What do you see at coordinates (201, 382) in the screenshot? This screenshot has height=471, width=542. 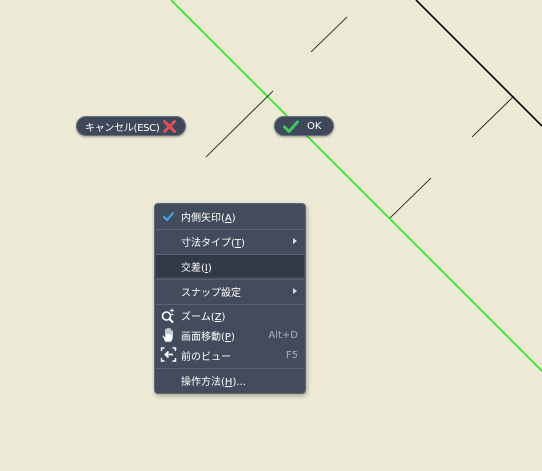 I see `menu-item-label: 操作方法` at bounding box center [201, 382].